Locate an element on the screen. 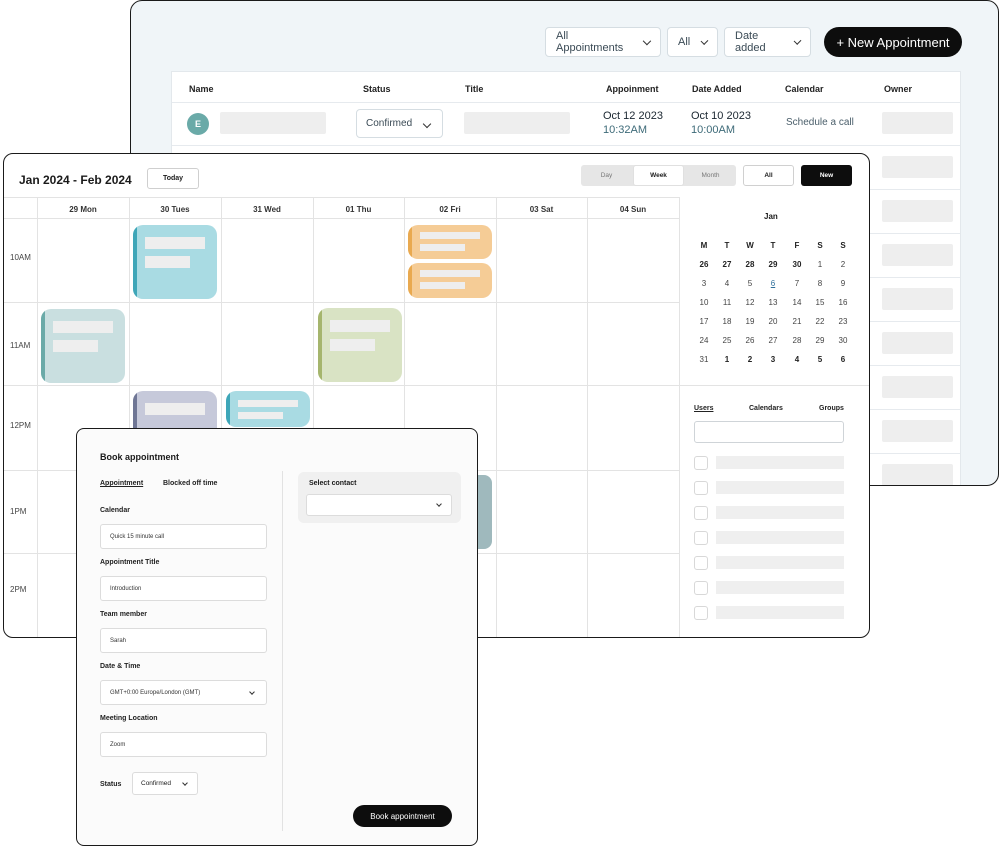 The width and height of the screenshot is (1000, 852). mini-calendar-day: 22 is located at coordinates (820, 321).